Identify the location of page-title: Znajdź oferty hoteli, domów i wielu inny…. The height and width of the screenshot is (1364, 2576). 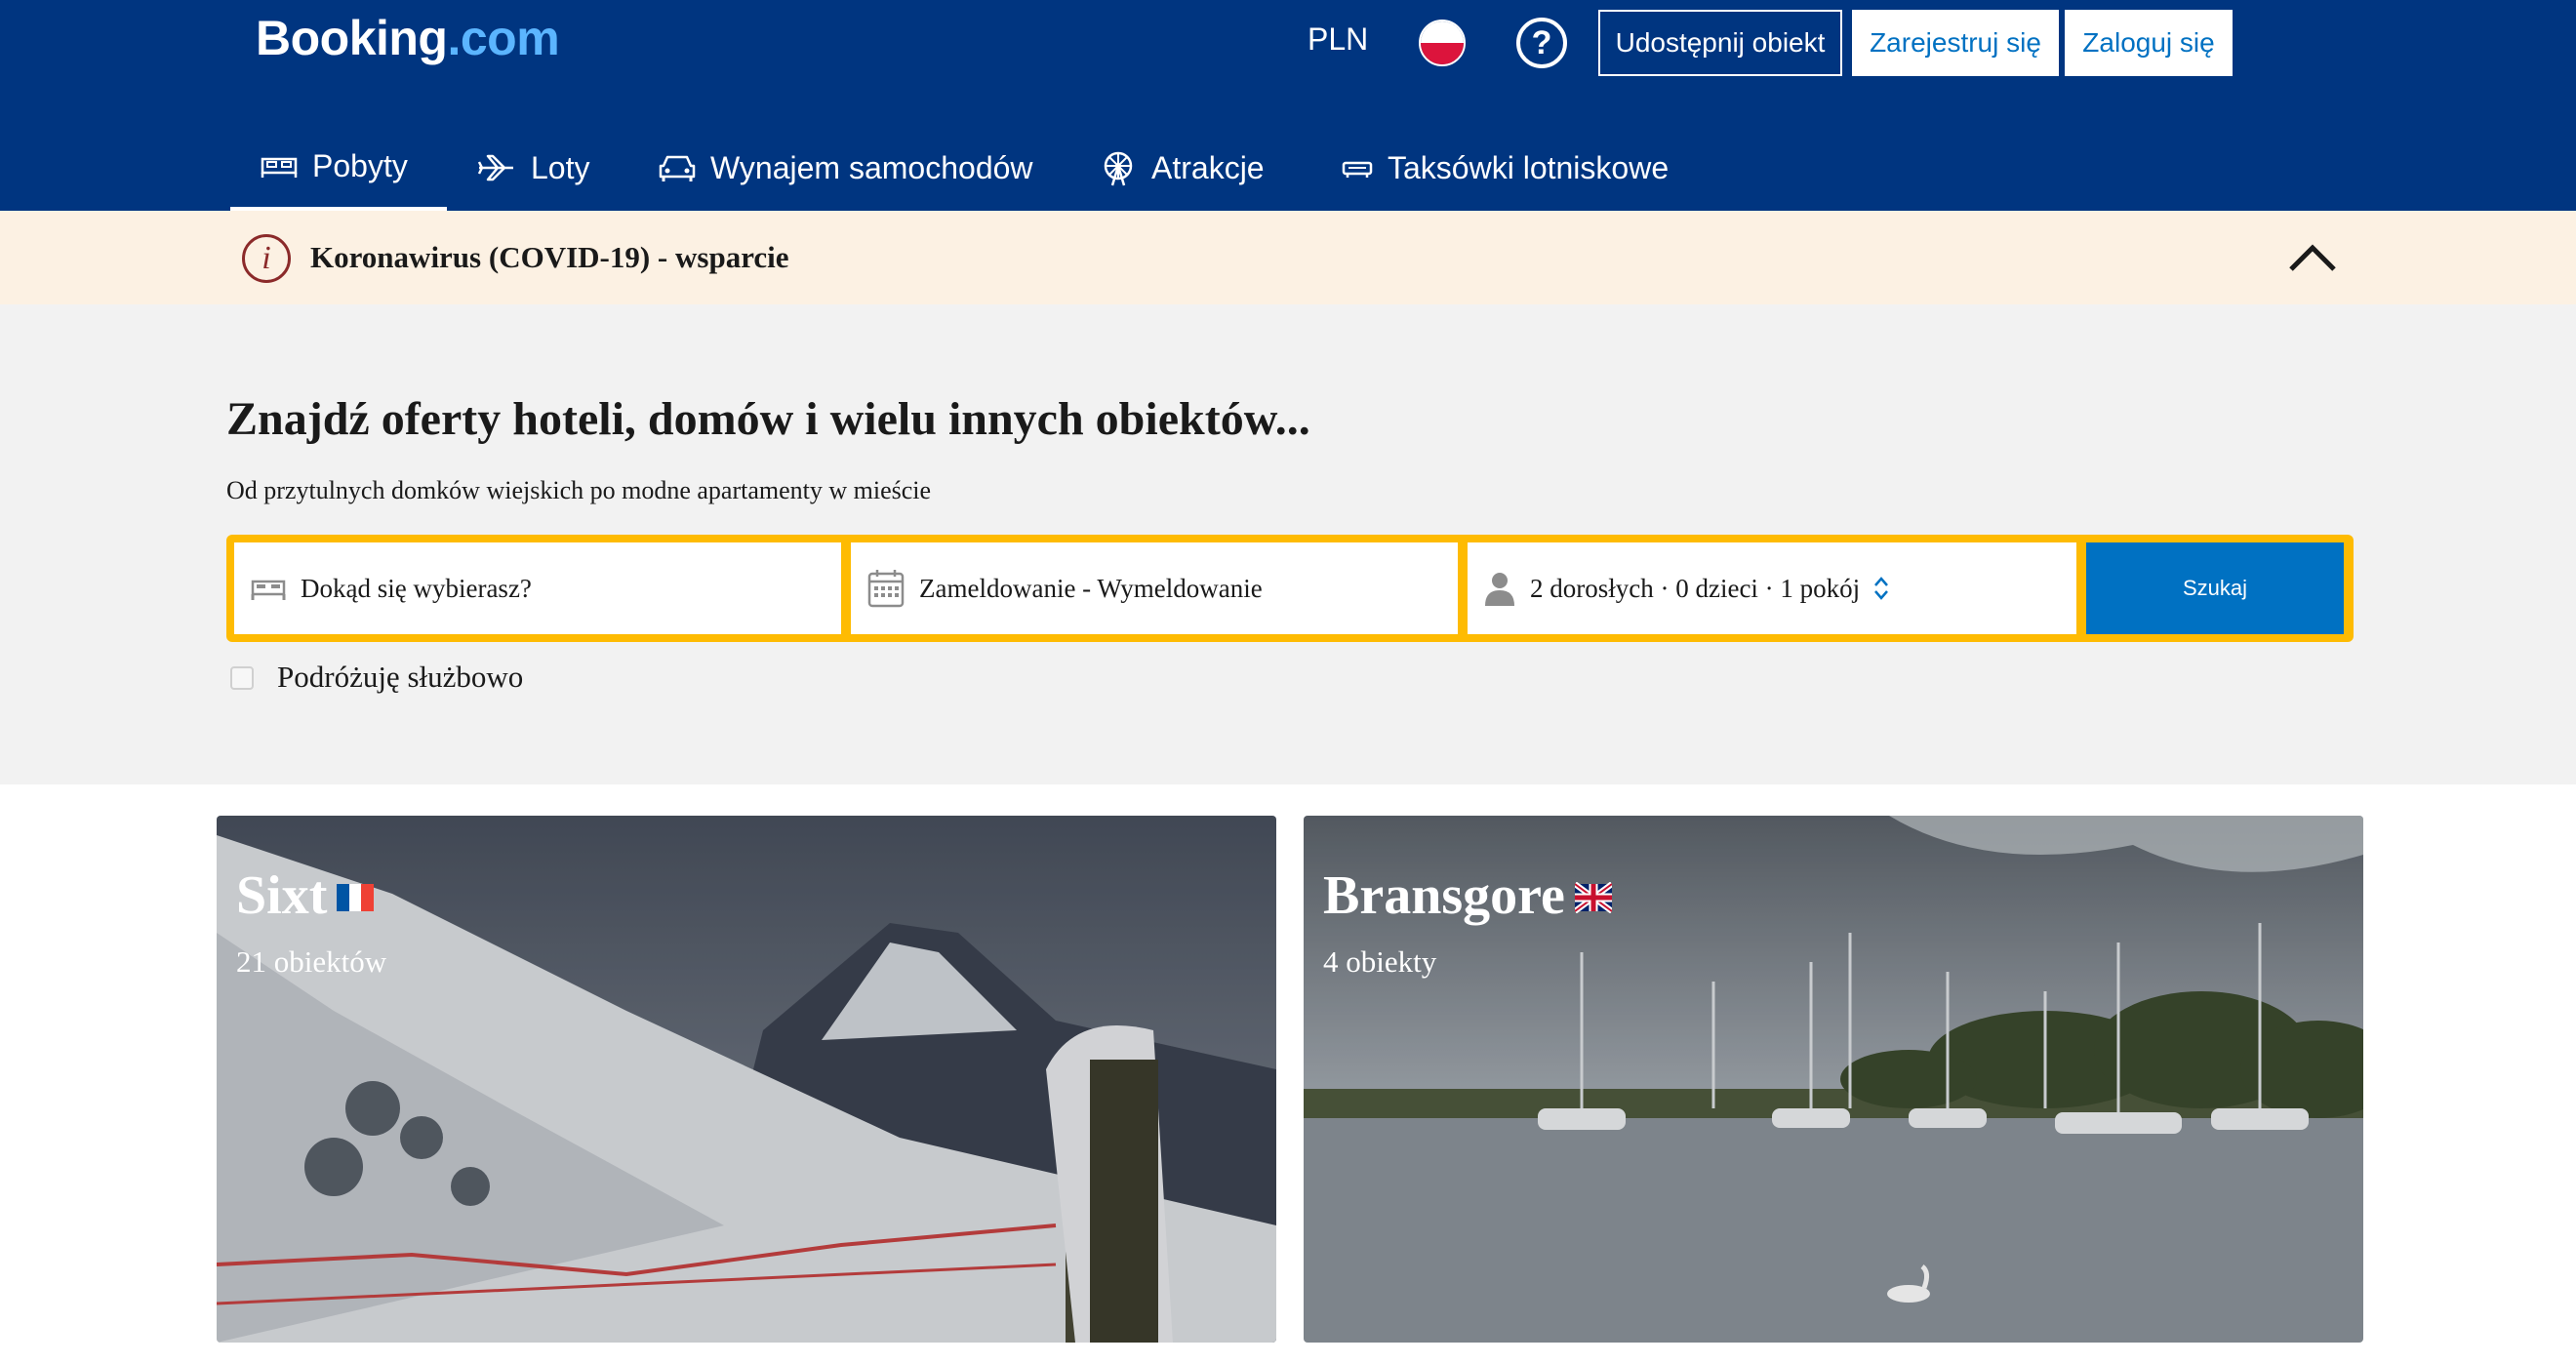
(768, 419).